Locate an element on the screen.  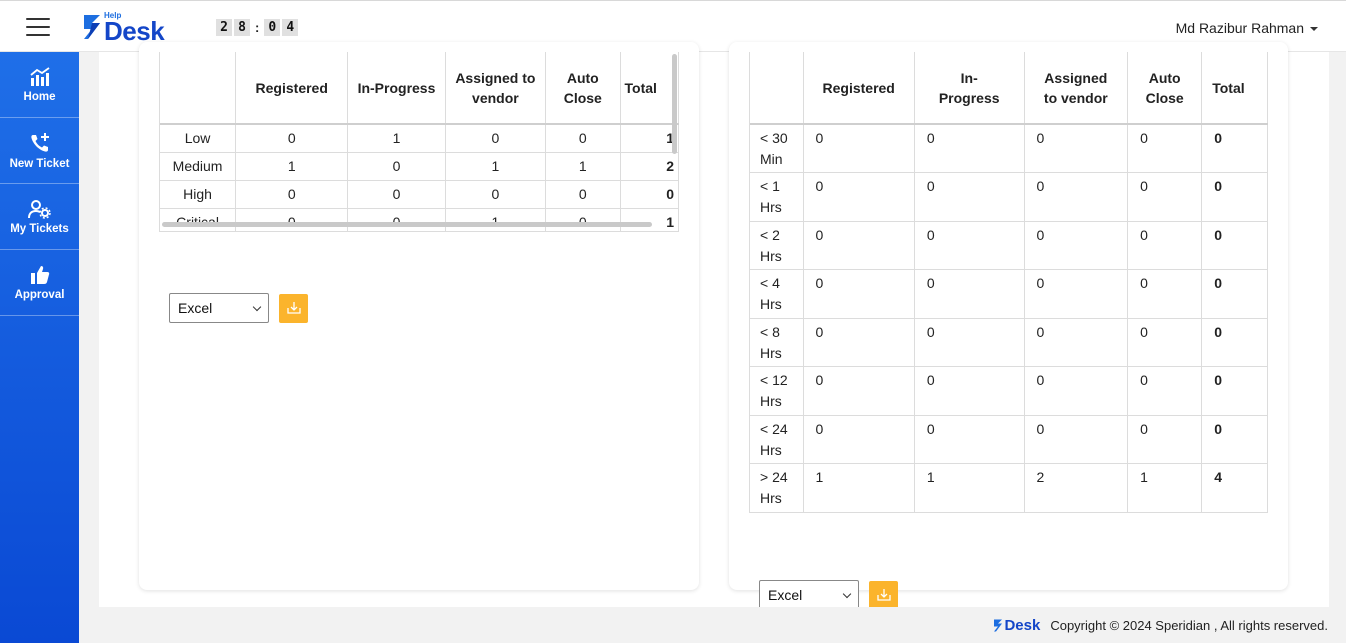
row-total: 4 is located at coordinates (1234, 488).